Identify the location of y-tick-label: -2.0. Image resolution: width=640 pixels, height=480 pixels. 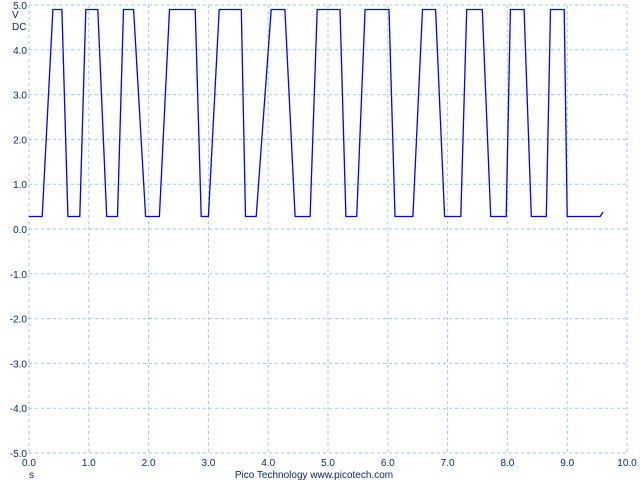
(19, 320).